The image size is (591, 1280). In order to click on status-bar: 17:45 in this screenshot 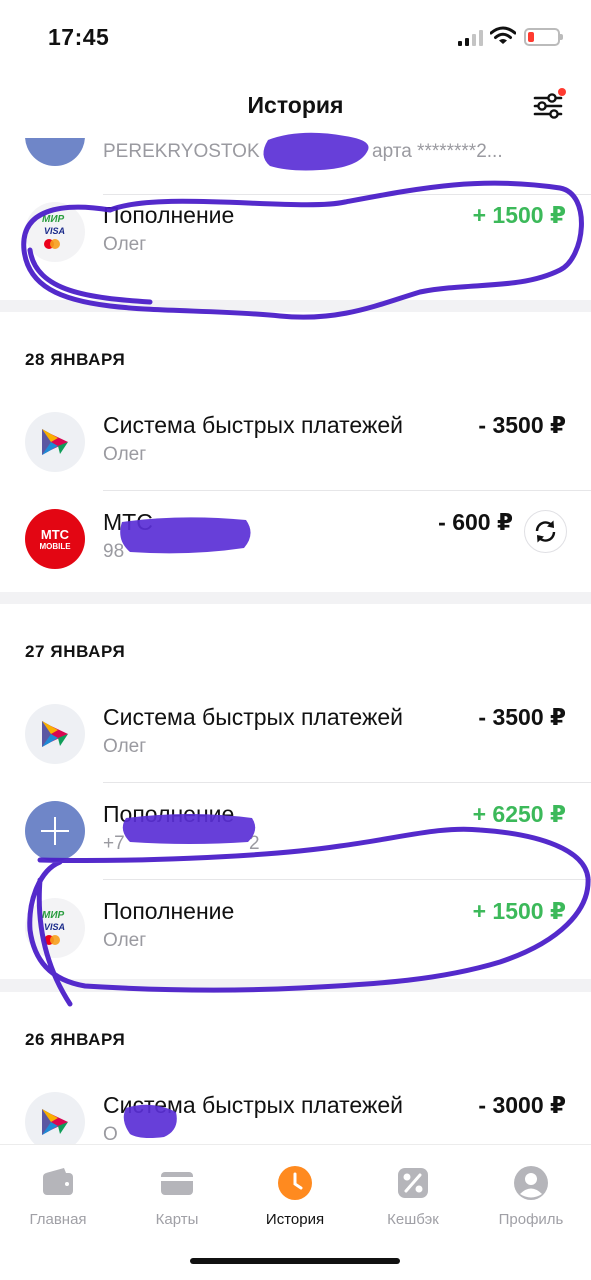, I will do `click(295, 35)`.